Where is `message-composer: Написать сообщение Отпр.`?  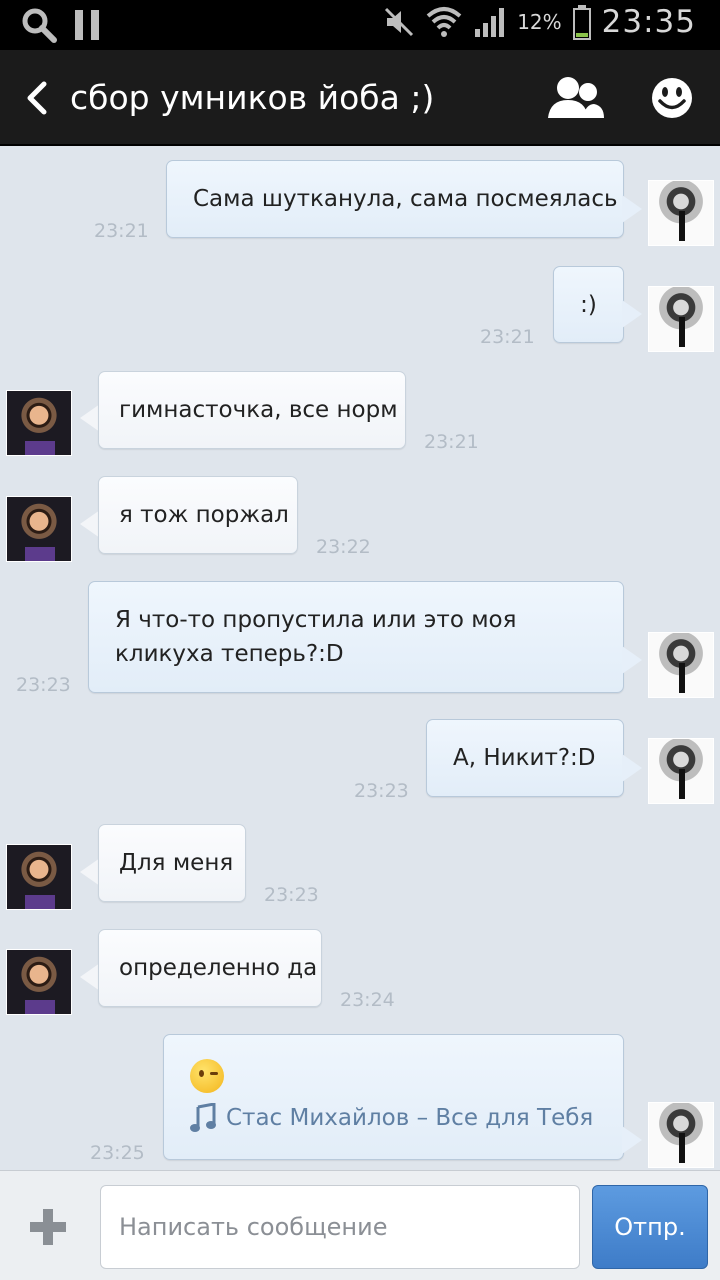
message-composer: Написать сообщение Отпр. is located at coordinates (360, 1225).